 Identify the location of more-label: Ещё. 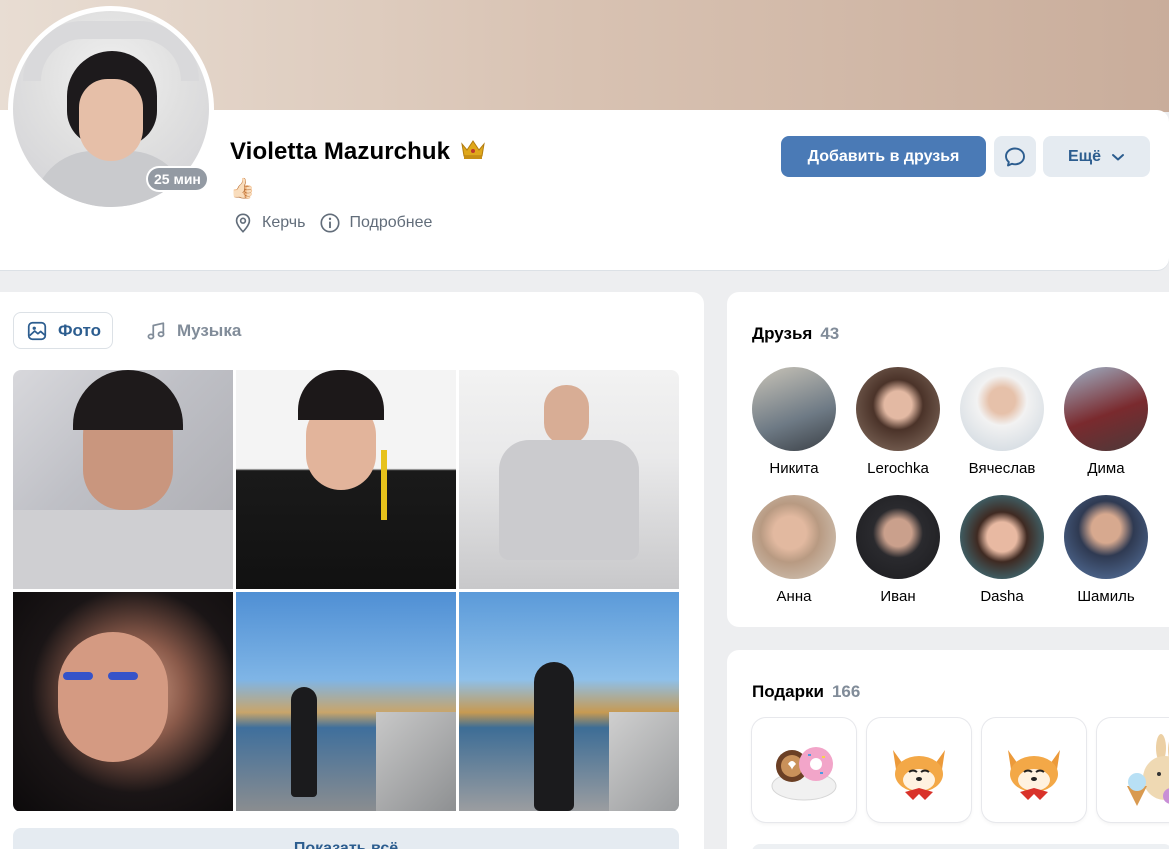
(1084, 156).